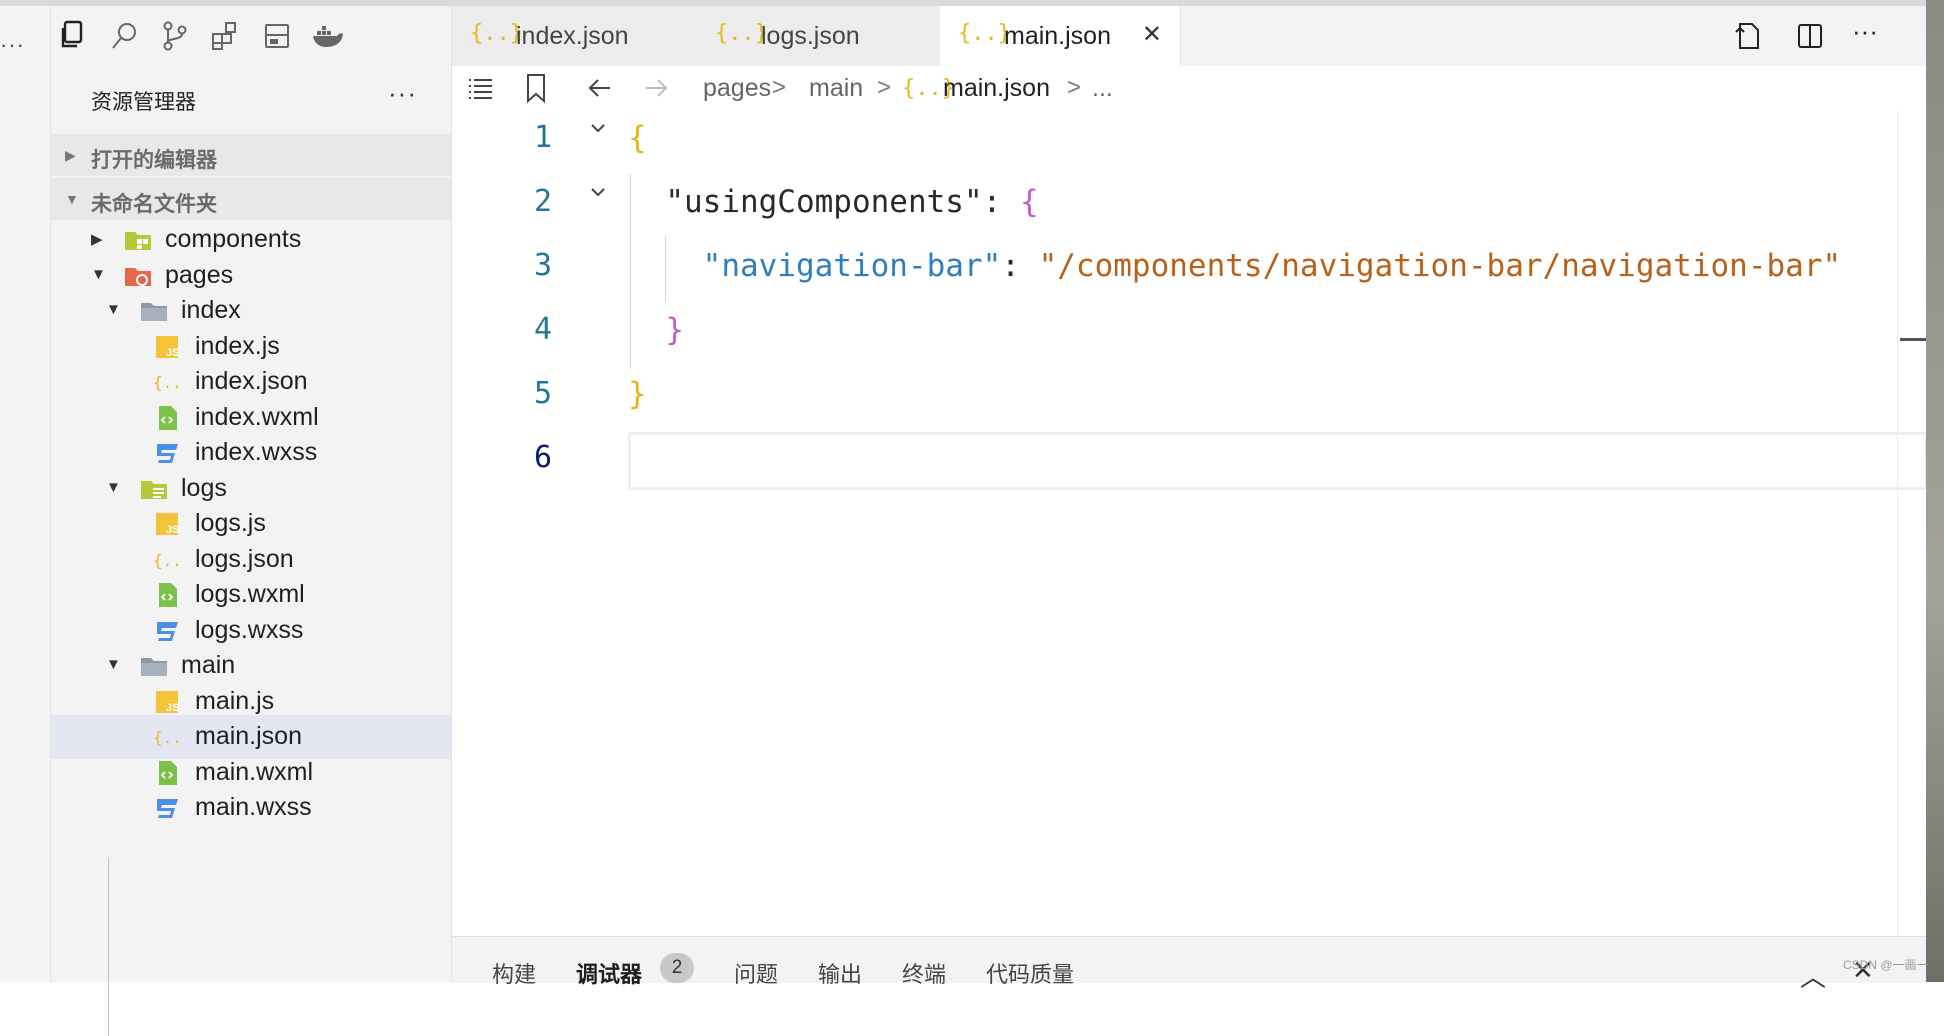 This screenshot has width=1944, height=1036. What do you see at coordinates (840, 973) in the screenshot?
I see `tab-output: 输出` at bounding box center [840, 973].